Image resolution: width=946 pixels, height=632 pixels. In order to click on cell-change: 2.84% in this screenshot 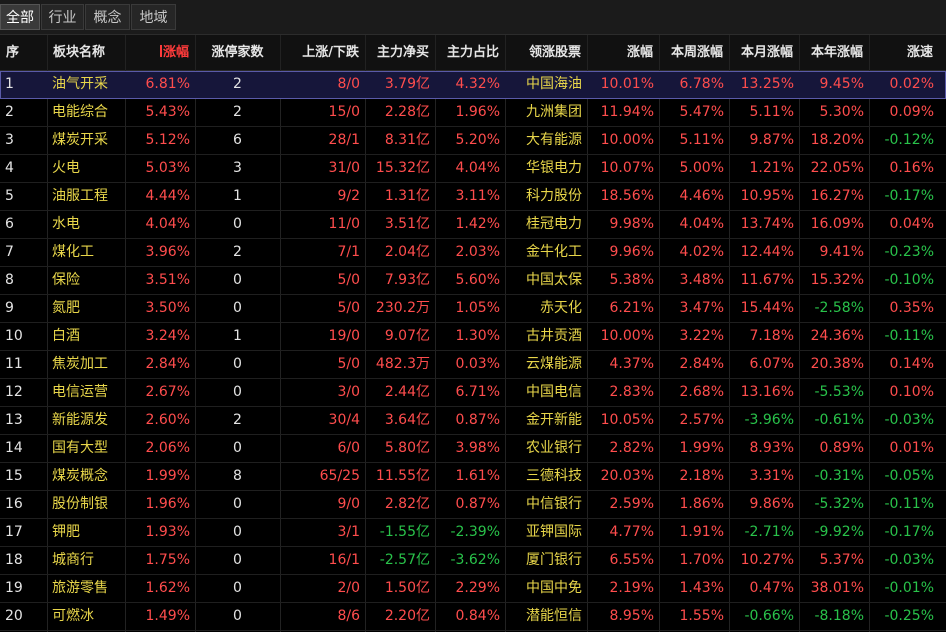, I will do `click(167, 364)`.